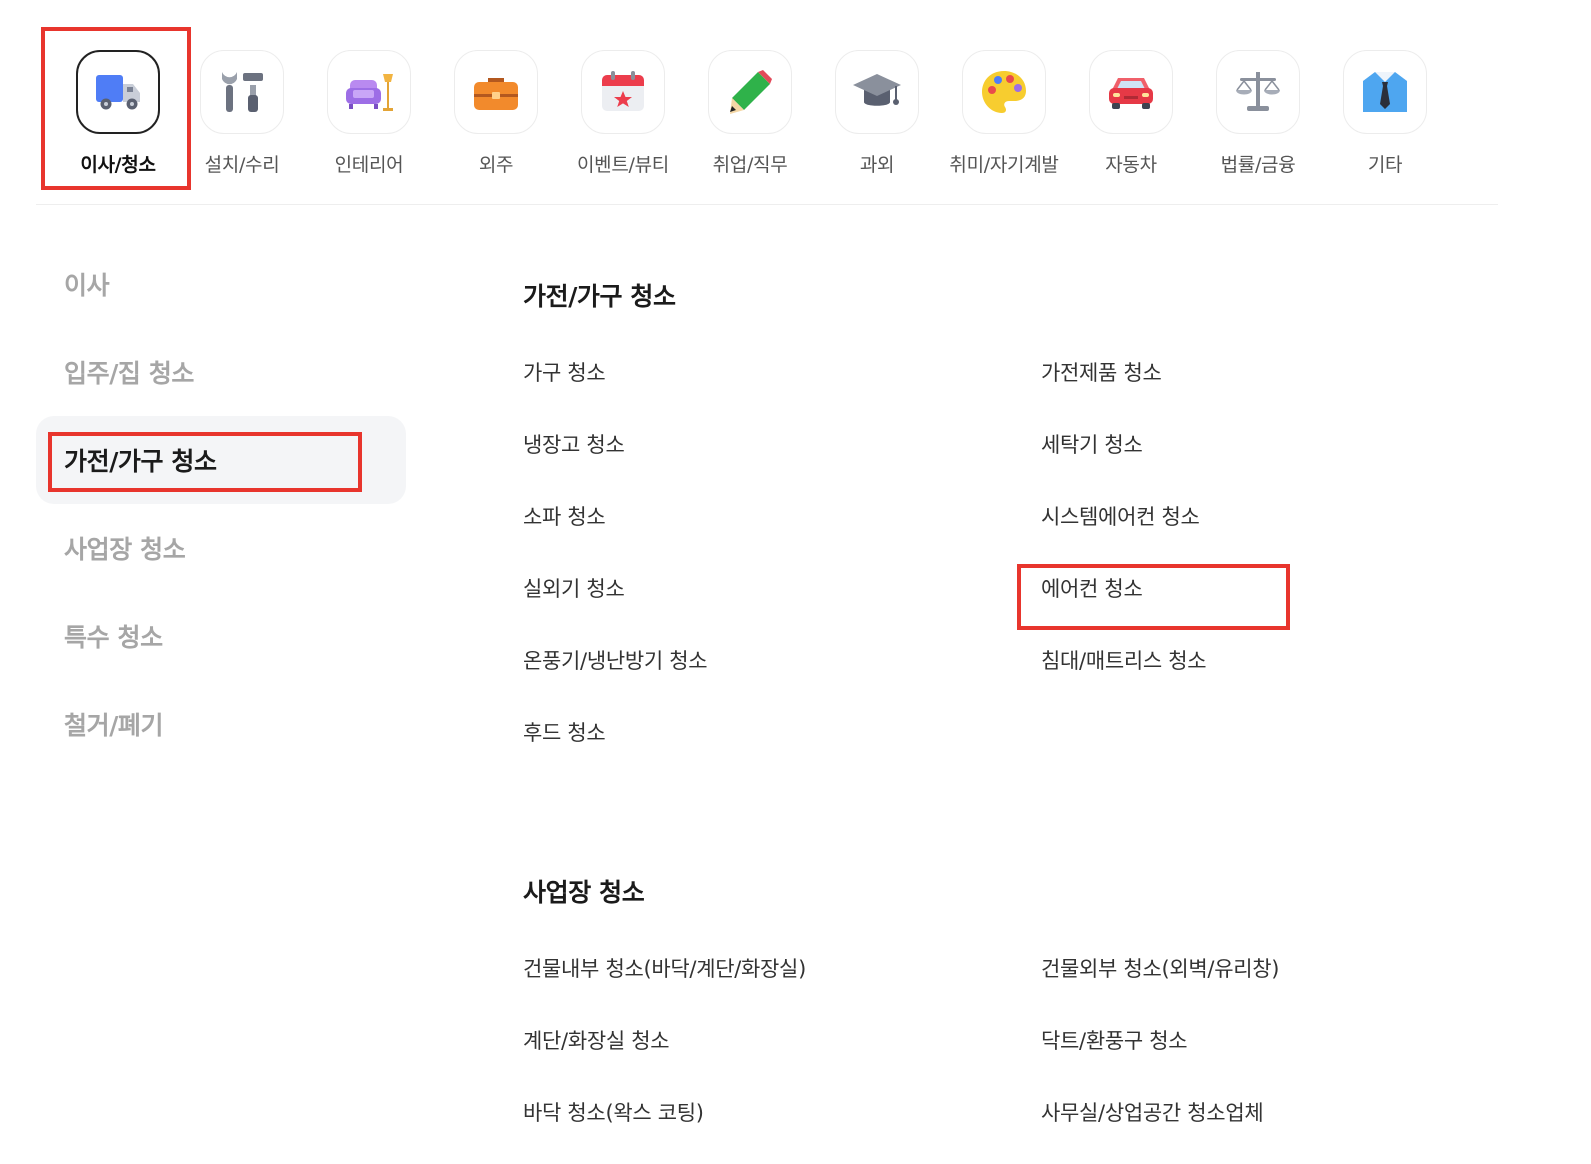  I want to click on pencil-icon, so click(751, 92).